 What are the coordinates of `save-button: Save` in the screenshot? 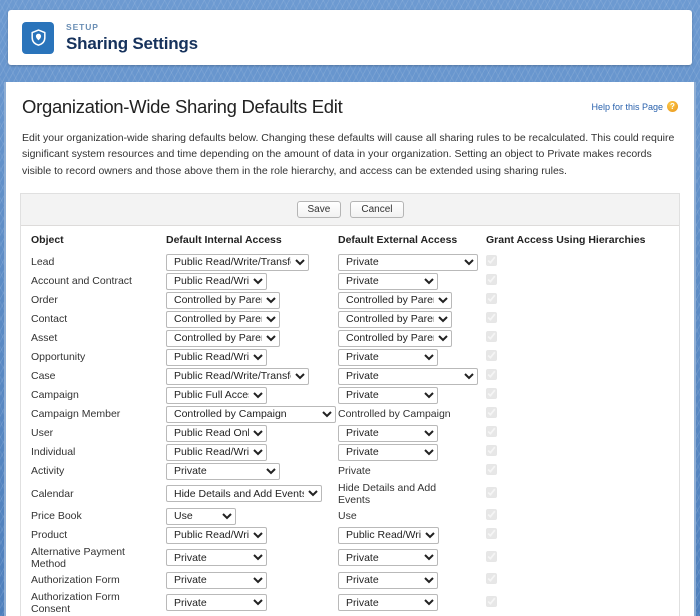 It's located at (319, 209).